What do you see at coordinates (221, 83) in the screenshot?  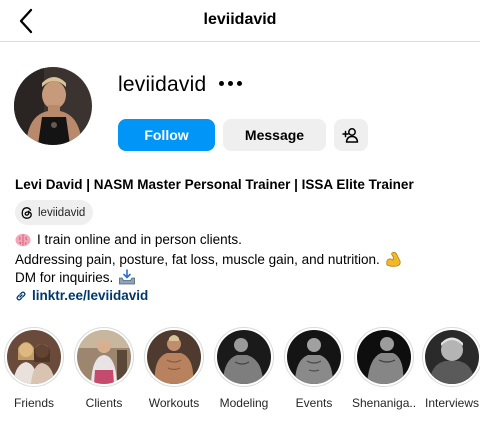 I see `more-icon` at bounding box center [221, 83].